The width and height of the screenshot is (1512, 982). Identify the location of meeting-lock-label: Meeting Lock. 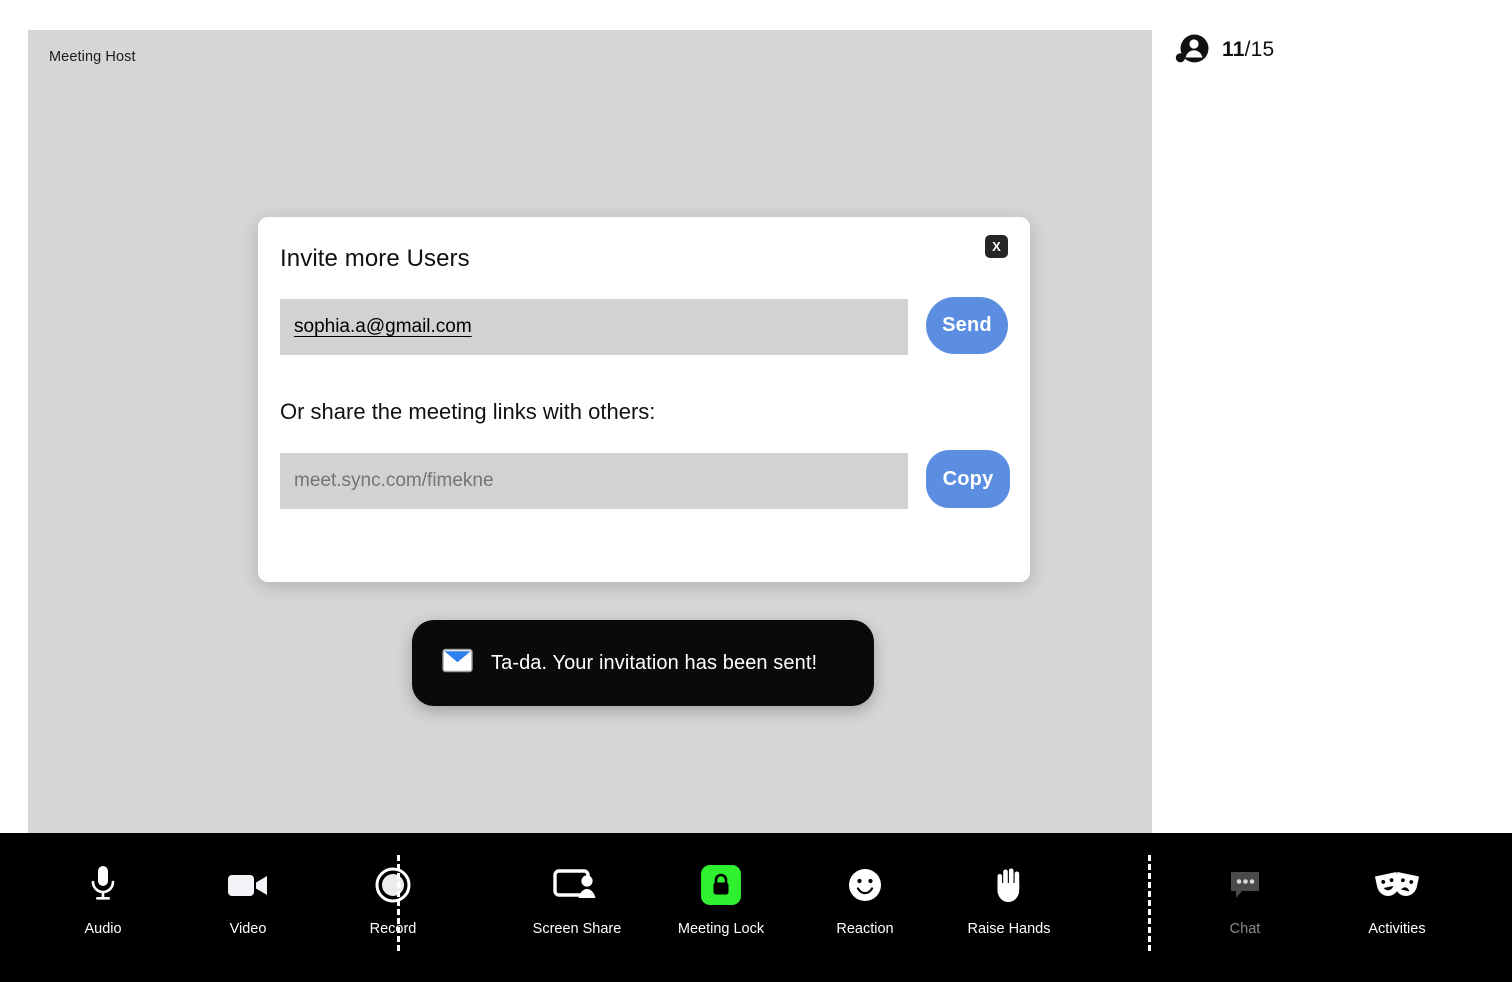
(721, 929).